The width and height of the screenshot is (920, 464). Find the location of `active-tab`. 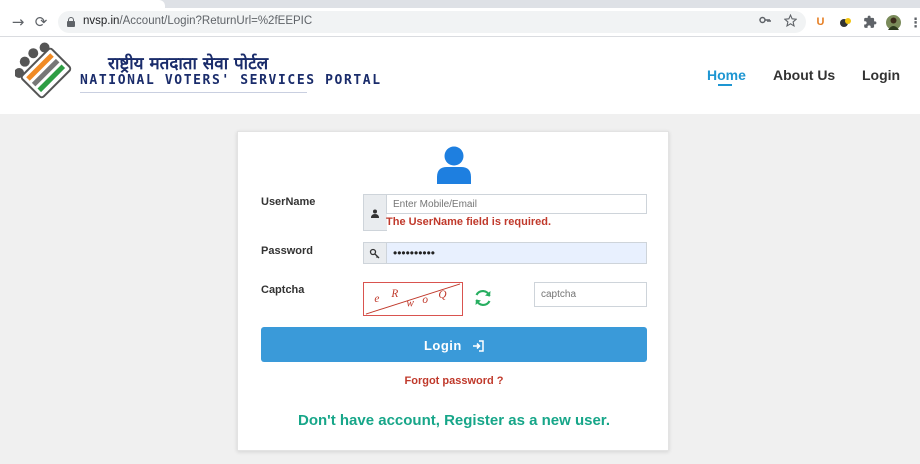

active-tab is located at coordinates (82, 4).